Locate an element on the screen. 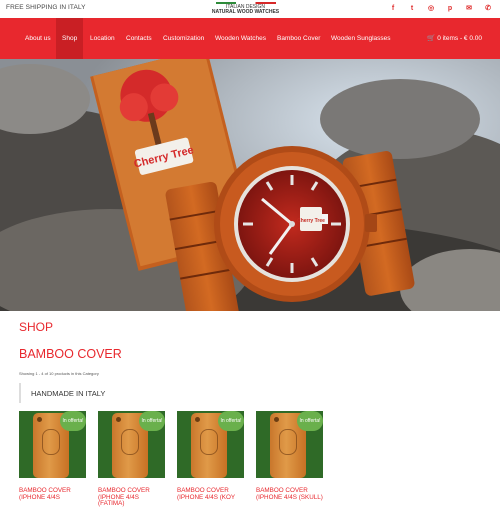 This screenshot has width=500, height=508. category-title: BAMBOO COVER is located at coordinates (70, 354).